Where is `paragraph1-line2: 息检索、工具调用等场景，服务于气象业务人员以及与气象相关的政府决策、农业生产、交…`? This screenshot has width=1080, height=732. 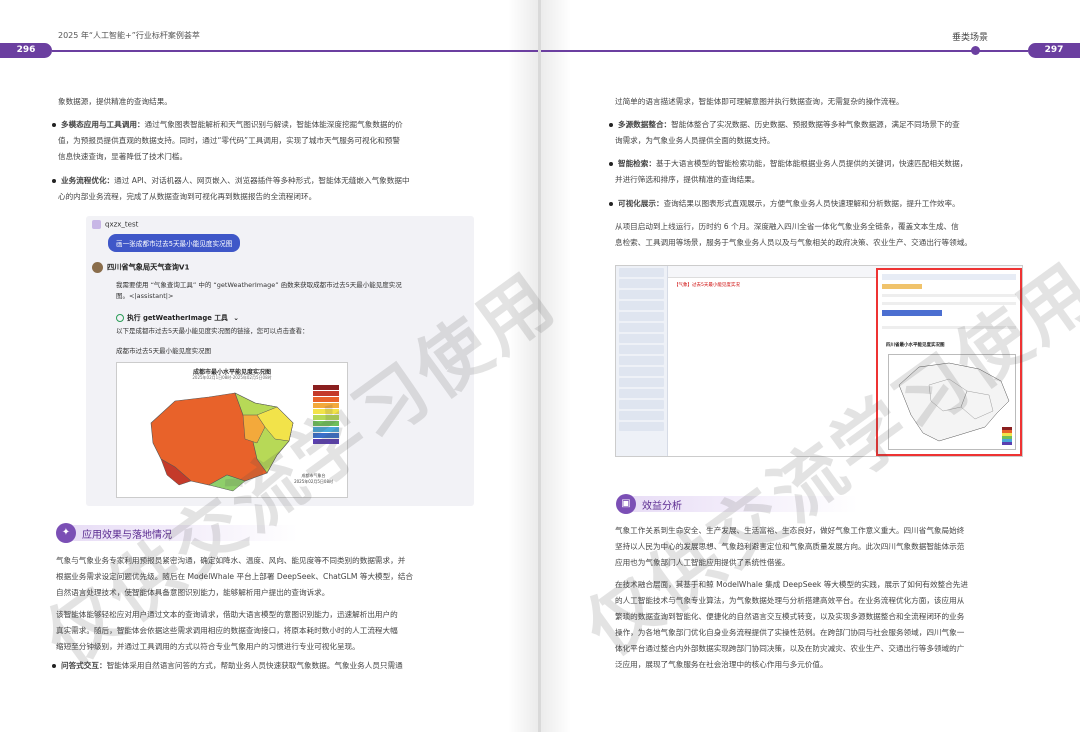 paragraph1-line2: 息检索、工具调用等场景，服务于气象业务人员以及与气象相关的政府决策、农业生产、交… is located at coordinates (793, 242).